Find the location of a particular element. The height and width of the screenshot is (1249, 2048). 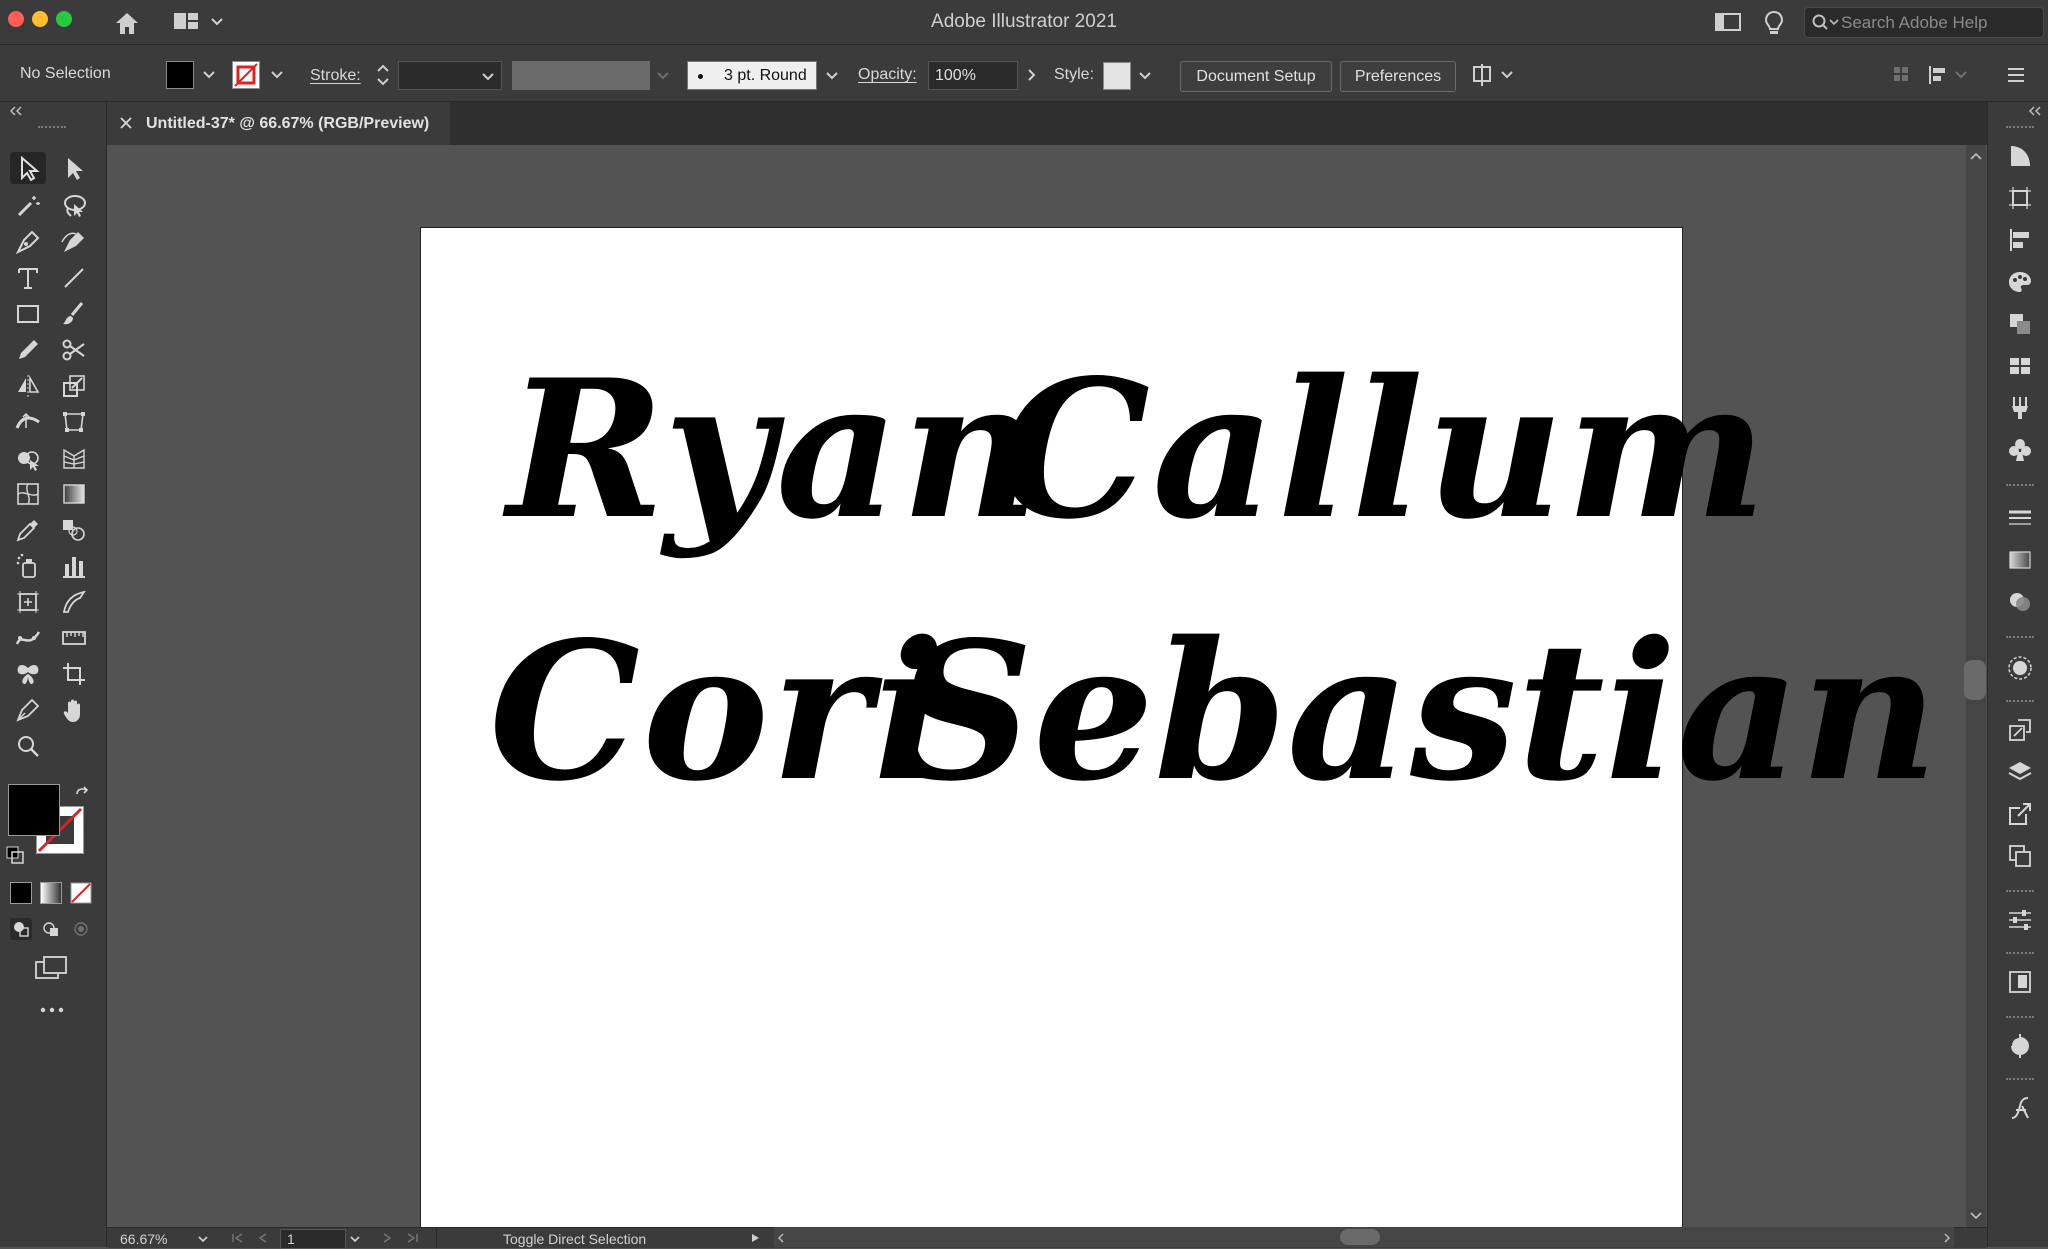

zoom-level-field: 66.67% is located at coordinates (143, 1239).